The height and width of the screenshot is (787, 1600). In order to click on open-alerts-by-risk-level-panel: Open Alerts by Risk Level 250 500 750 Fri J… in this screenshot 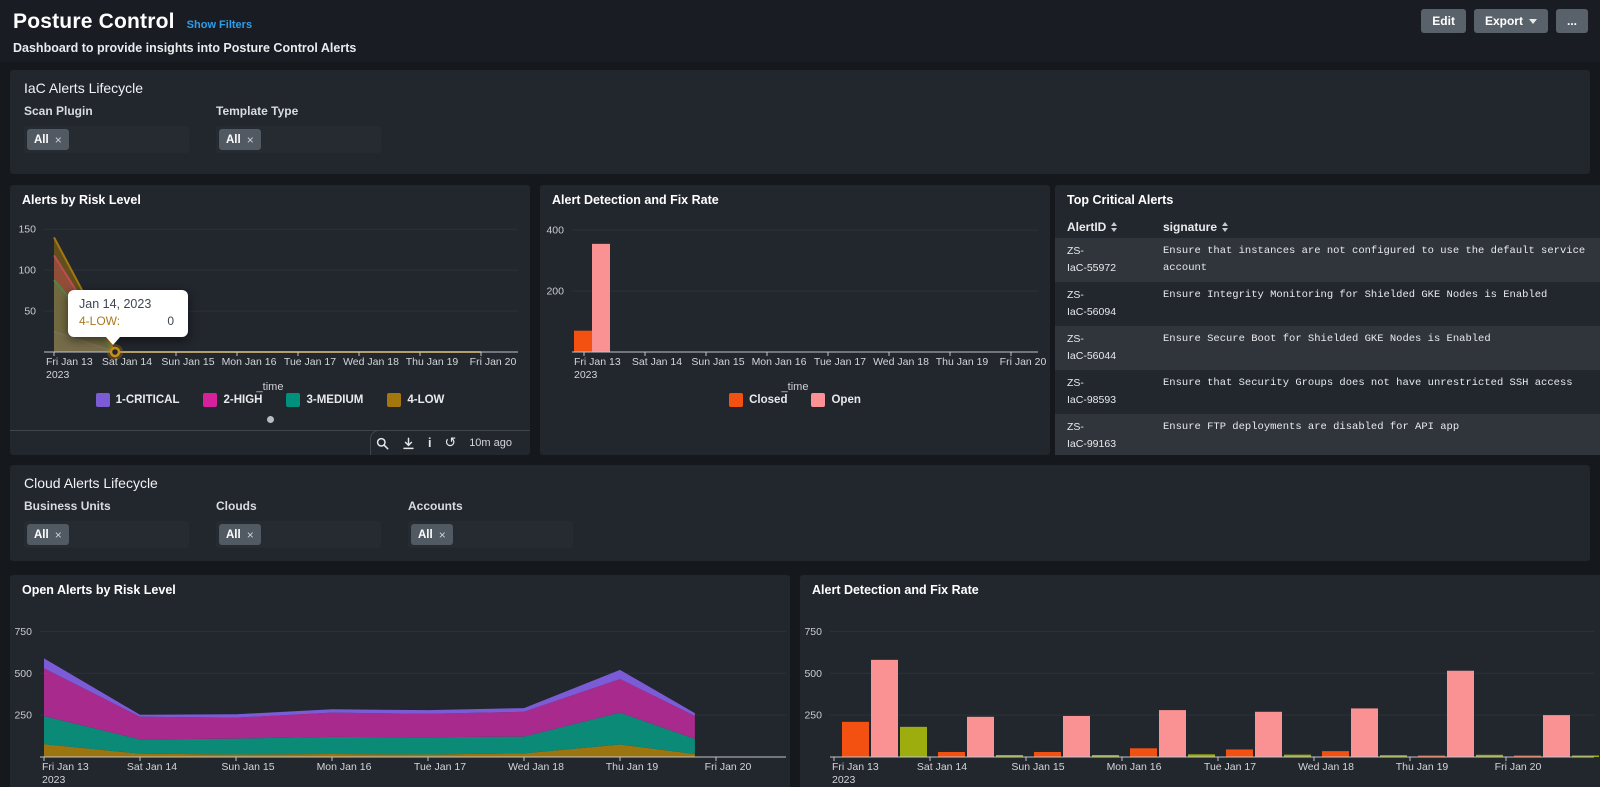, I will do `click(400, 681)`.